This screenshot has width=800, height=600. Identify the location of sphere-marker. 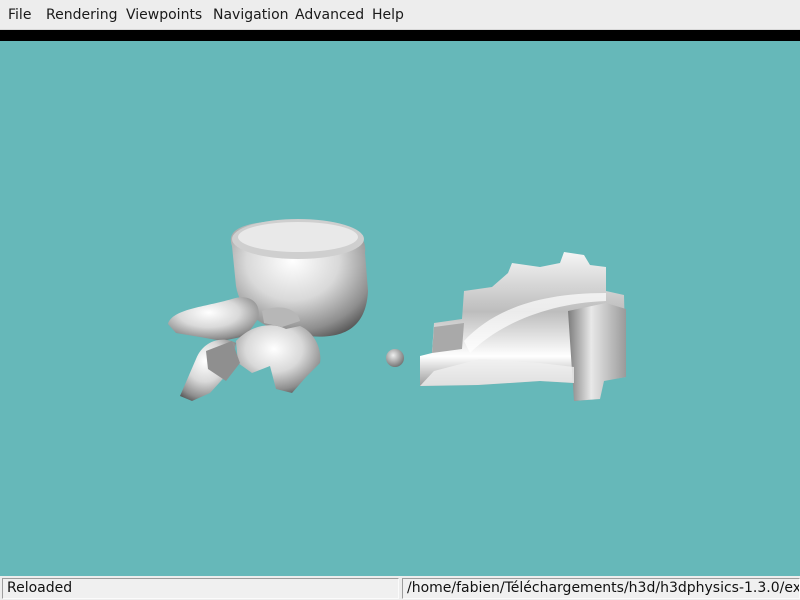
(395, 358).